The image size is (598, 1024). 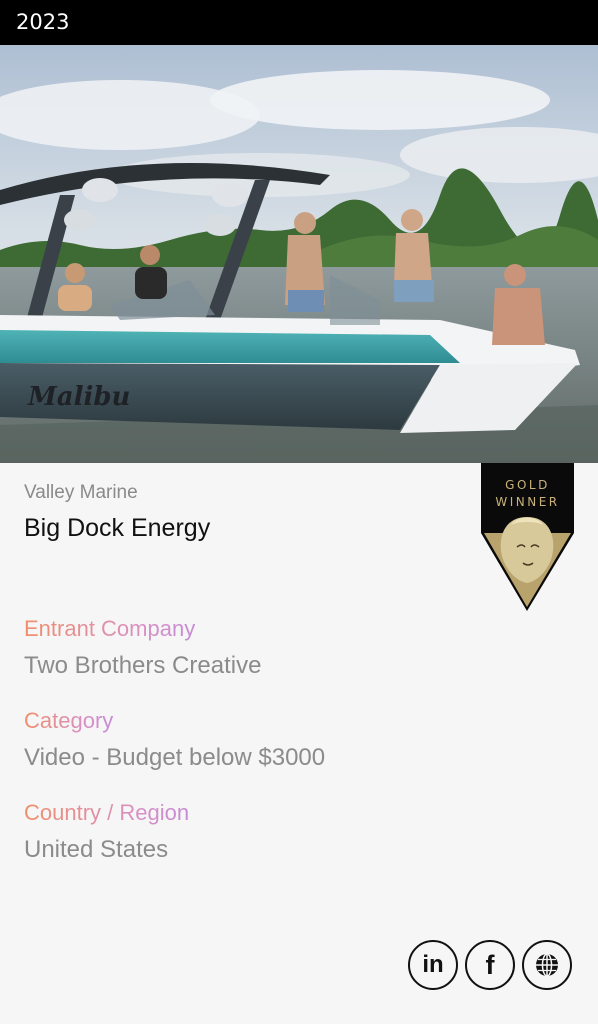 I want to click on field-label-entrant-company: Entrant Company, so click(x=110, y=628).